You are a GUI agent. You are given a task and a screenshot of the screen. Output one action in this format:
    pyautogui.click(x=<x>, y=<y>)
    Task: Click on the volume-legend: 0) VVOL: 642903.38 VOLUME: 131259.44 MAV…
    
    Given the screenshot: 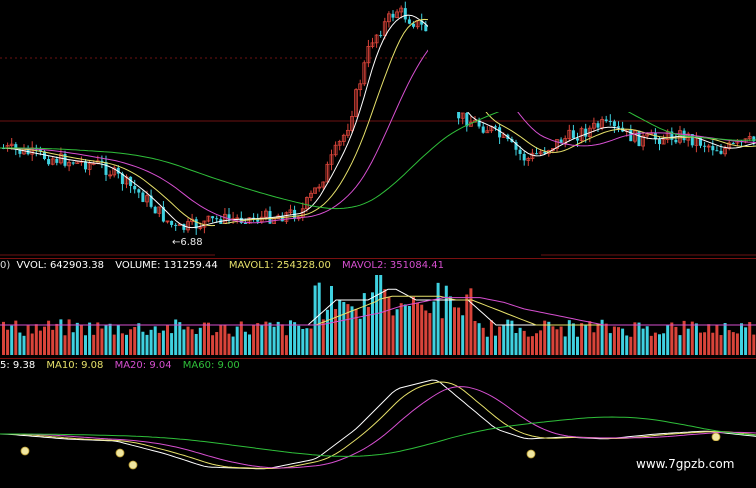 What is the action you would take?
    pyautogui.click(x=226, y=265)
    